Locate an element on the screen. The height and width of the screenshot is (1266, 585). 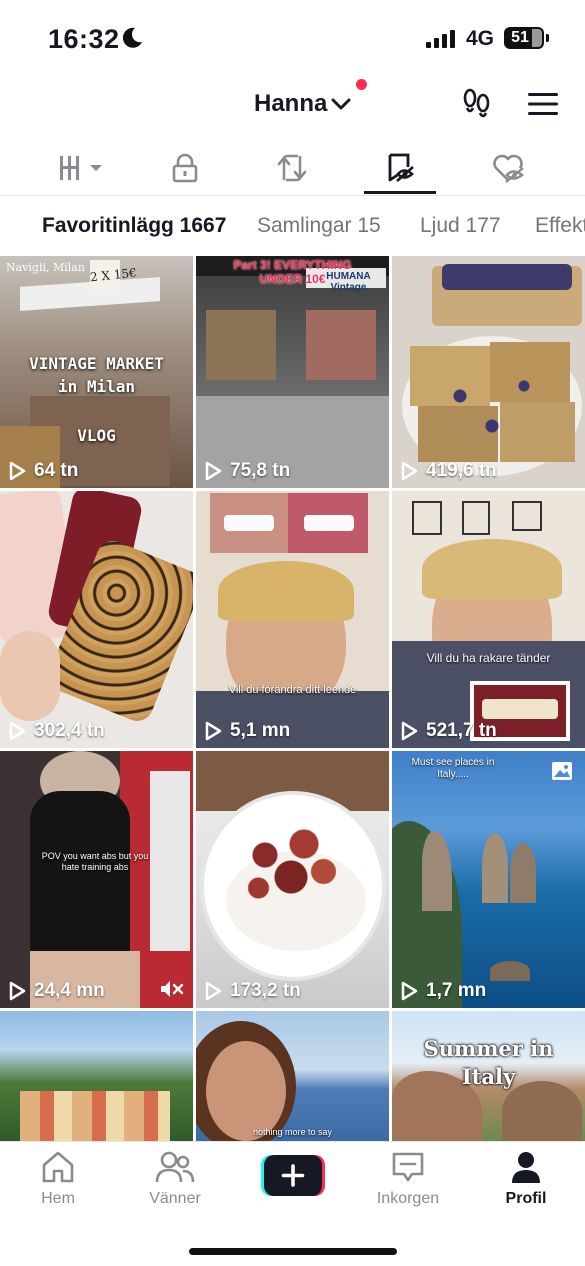
battery-level: 51 is located at coordinates (520, 37).